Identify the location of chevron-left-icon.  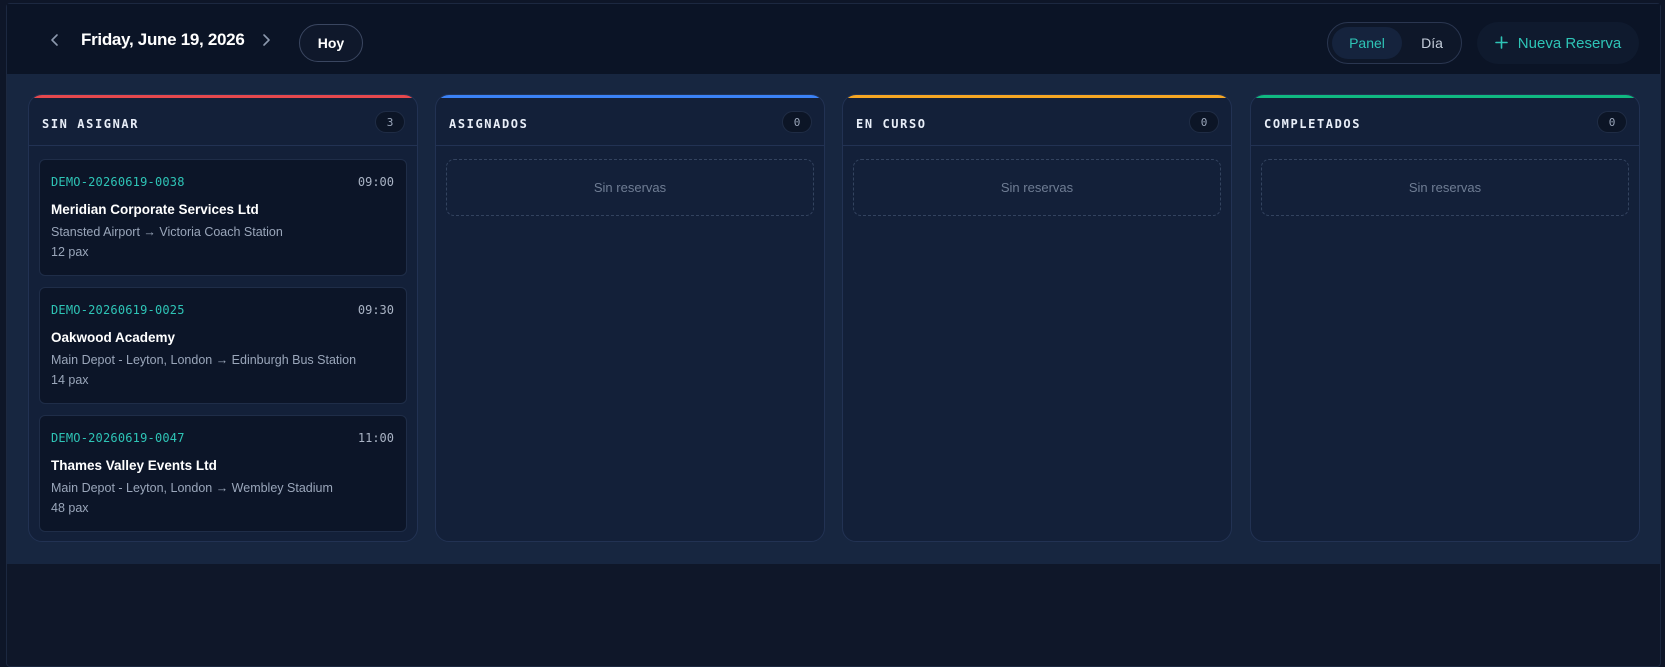
(55, 40).